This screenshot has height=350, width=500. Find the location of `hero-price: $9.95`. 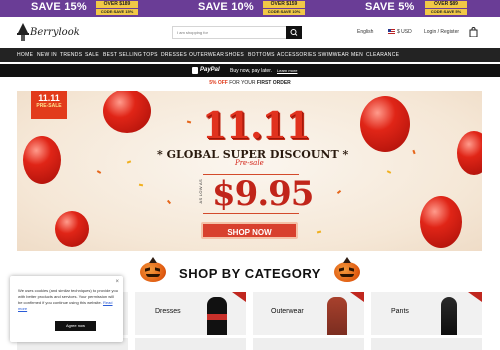

hero-price: $9.95 is located at coordinates (263, 194).